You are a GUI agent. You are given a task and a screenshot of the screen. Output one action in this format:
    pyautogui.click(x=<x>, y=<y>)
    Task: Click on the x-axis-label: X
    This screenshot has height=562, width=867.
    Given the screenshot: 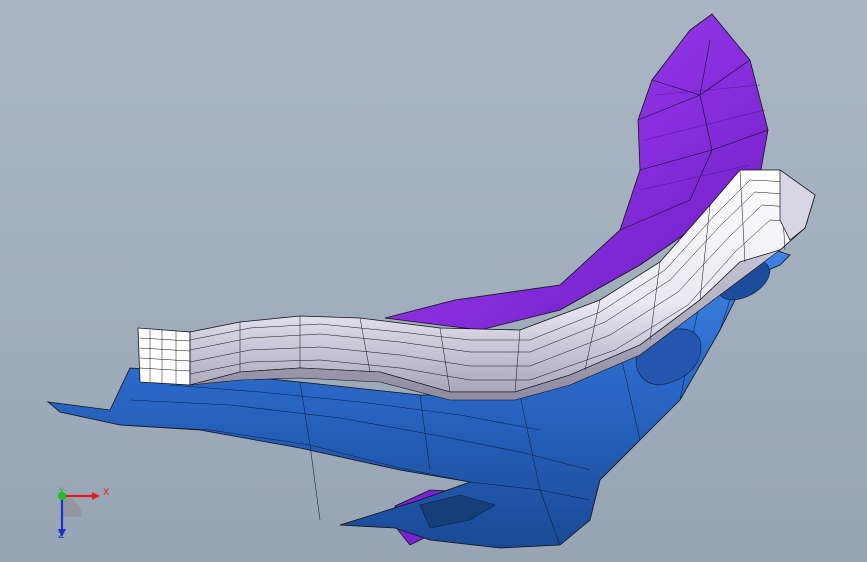 What is the action you would take?
    pyautogui.click(x=106, y=493)
    